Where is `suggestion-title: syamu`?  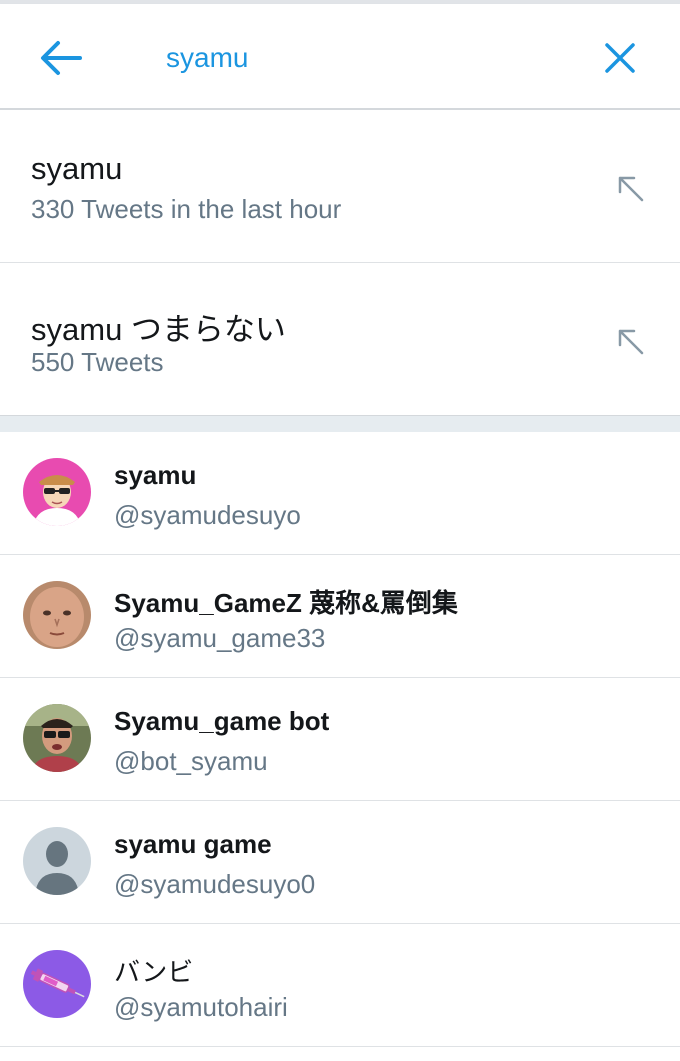
suggestion-title: syamu is located at coordinates (77, 168).